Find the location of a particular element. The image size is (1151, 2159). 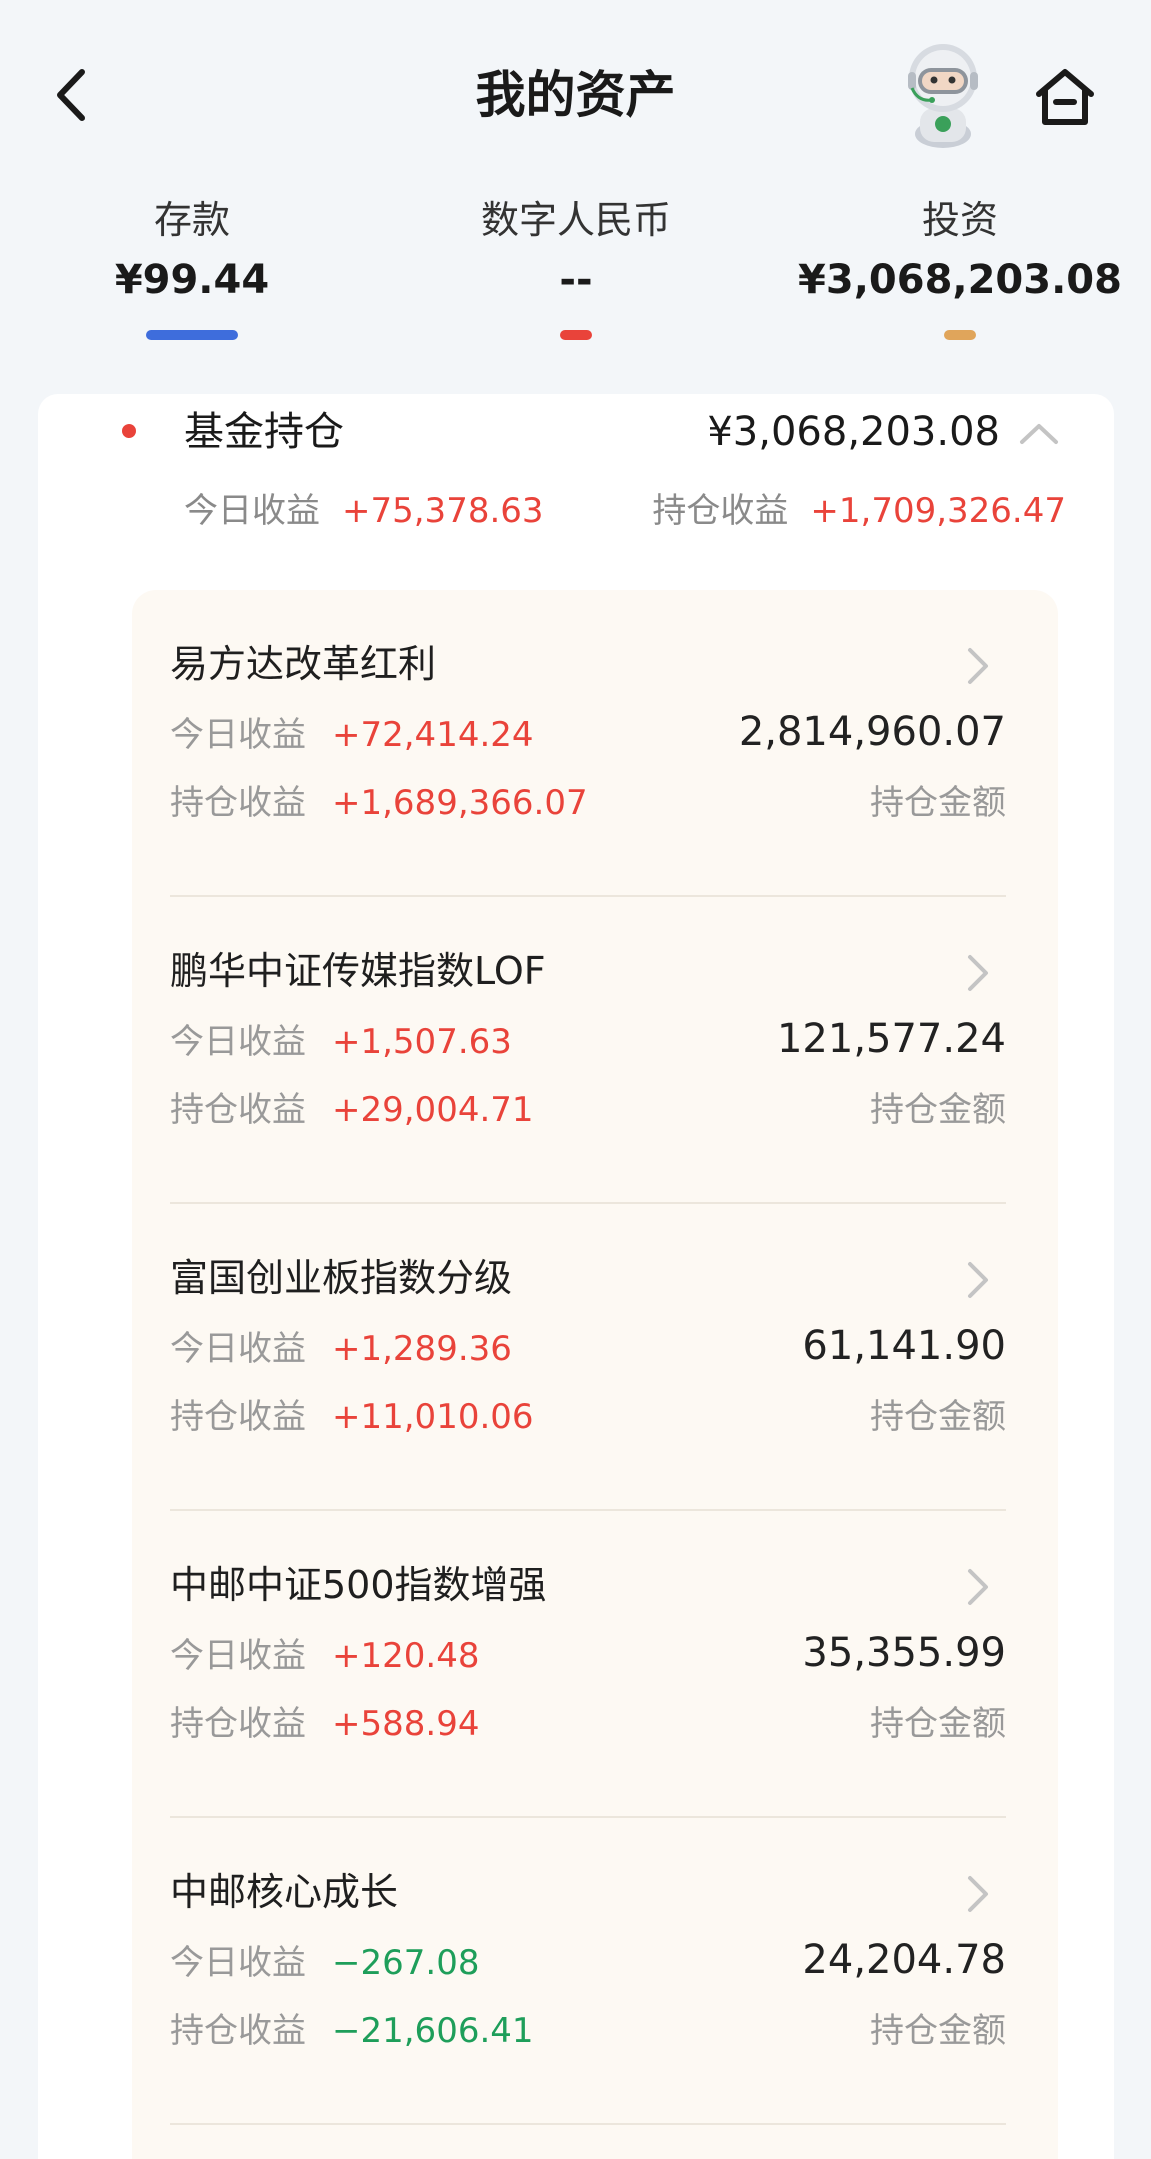

assistant-button is located at coordinates (943, 94).